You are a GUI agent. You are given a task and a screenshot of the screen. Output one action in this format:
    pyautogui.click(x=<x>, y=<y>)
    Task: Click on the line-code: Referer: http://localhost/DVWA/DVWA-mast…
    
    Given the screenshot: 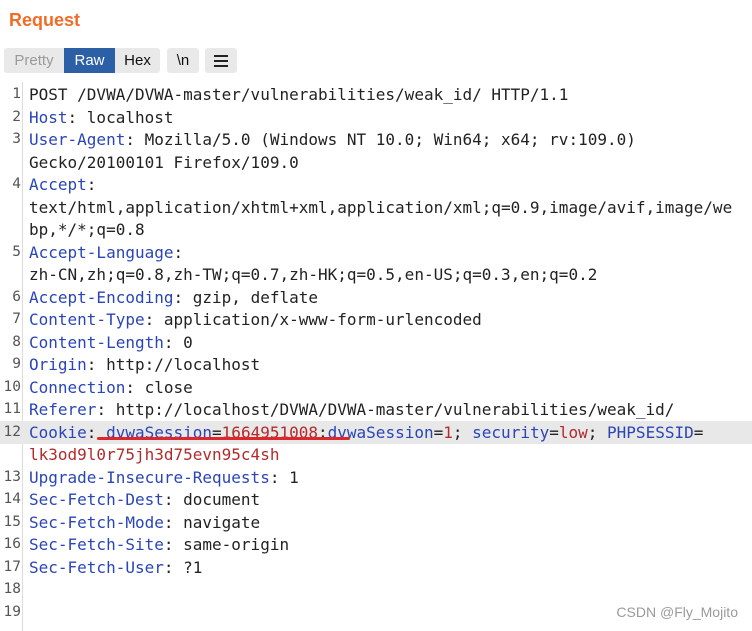 What is the action you would take?
    pyautogui.click(x=351, y=409)
    